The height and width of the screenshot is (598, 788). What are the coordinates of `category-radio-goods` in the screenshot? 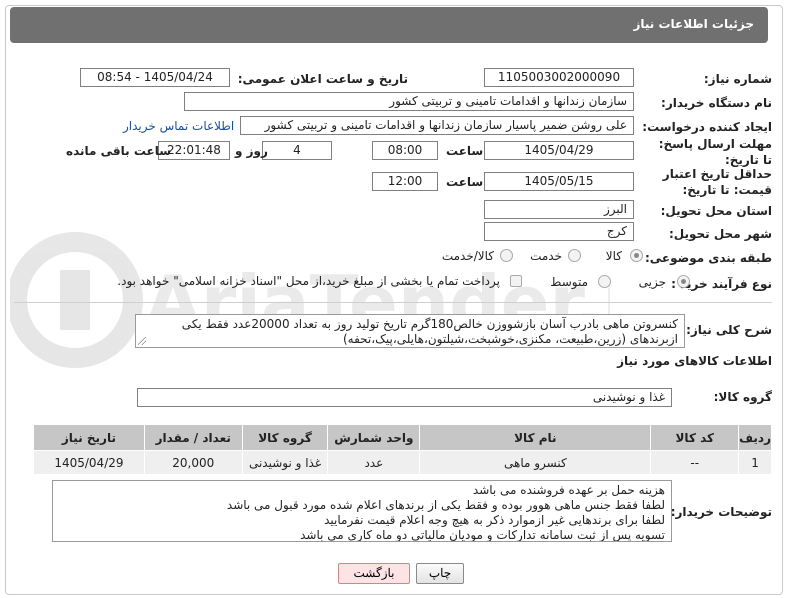 It's located at (636, 255).